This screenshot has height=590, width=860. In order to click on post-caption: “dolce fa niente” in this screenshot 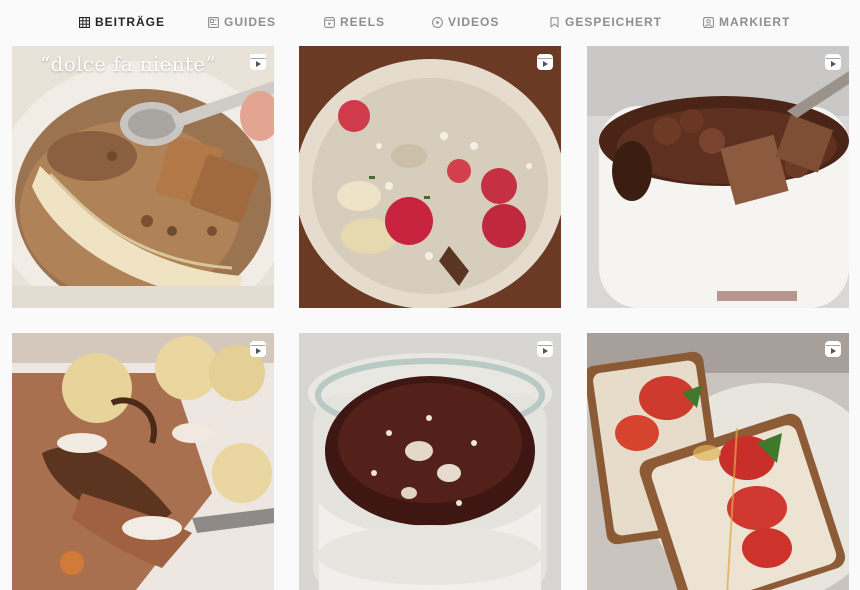, I will do `click(128, 64)`.